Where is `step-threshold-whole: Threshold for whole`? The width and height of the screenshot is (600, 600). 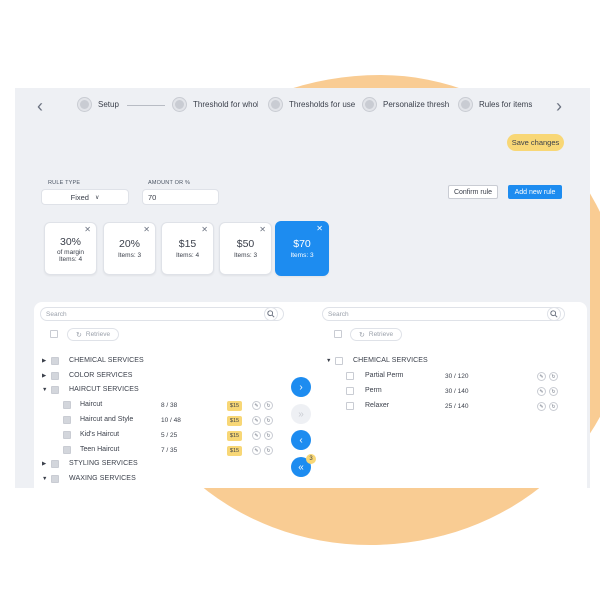
step-threshold-whole: Threshold for whole is located at coordinates (215, 104).